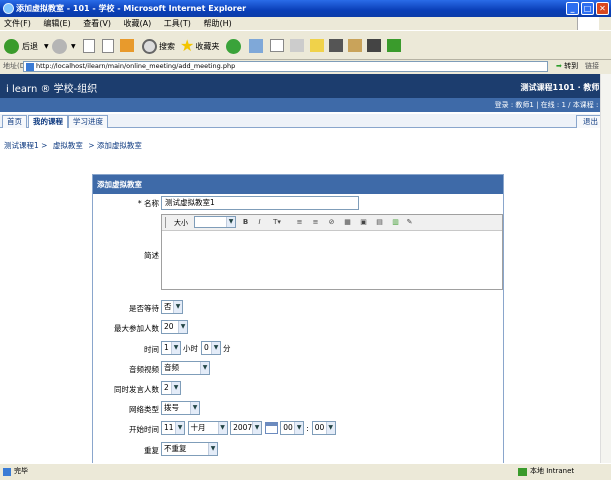  Describe the element at coordinates (14, 121) in the screenshot. I see `tab-home: 首页` at that location.